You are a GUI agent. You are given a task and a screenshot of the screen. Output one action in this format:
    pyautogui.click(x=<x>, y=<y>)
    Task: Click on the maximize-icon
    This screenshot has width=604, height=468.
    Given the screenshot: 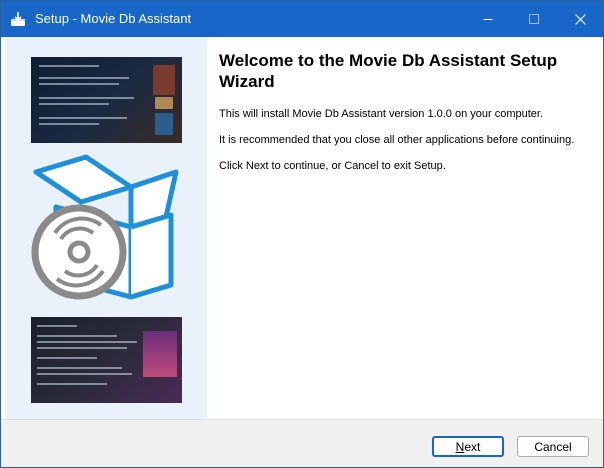 What is the action you would take?
    pyautogui.click(x=534, y=19)
    